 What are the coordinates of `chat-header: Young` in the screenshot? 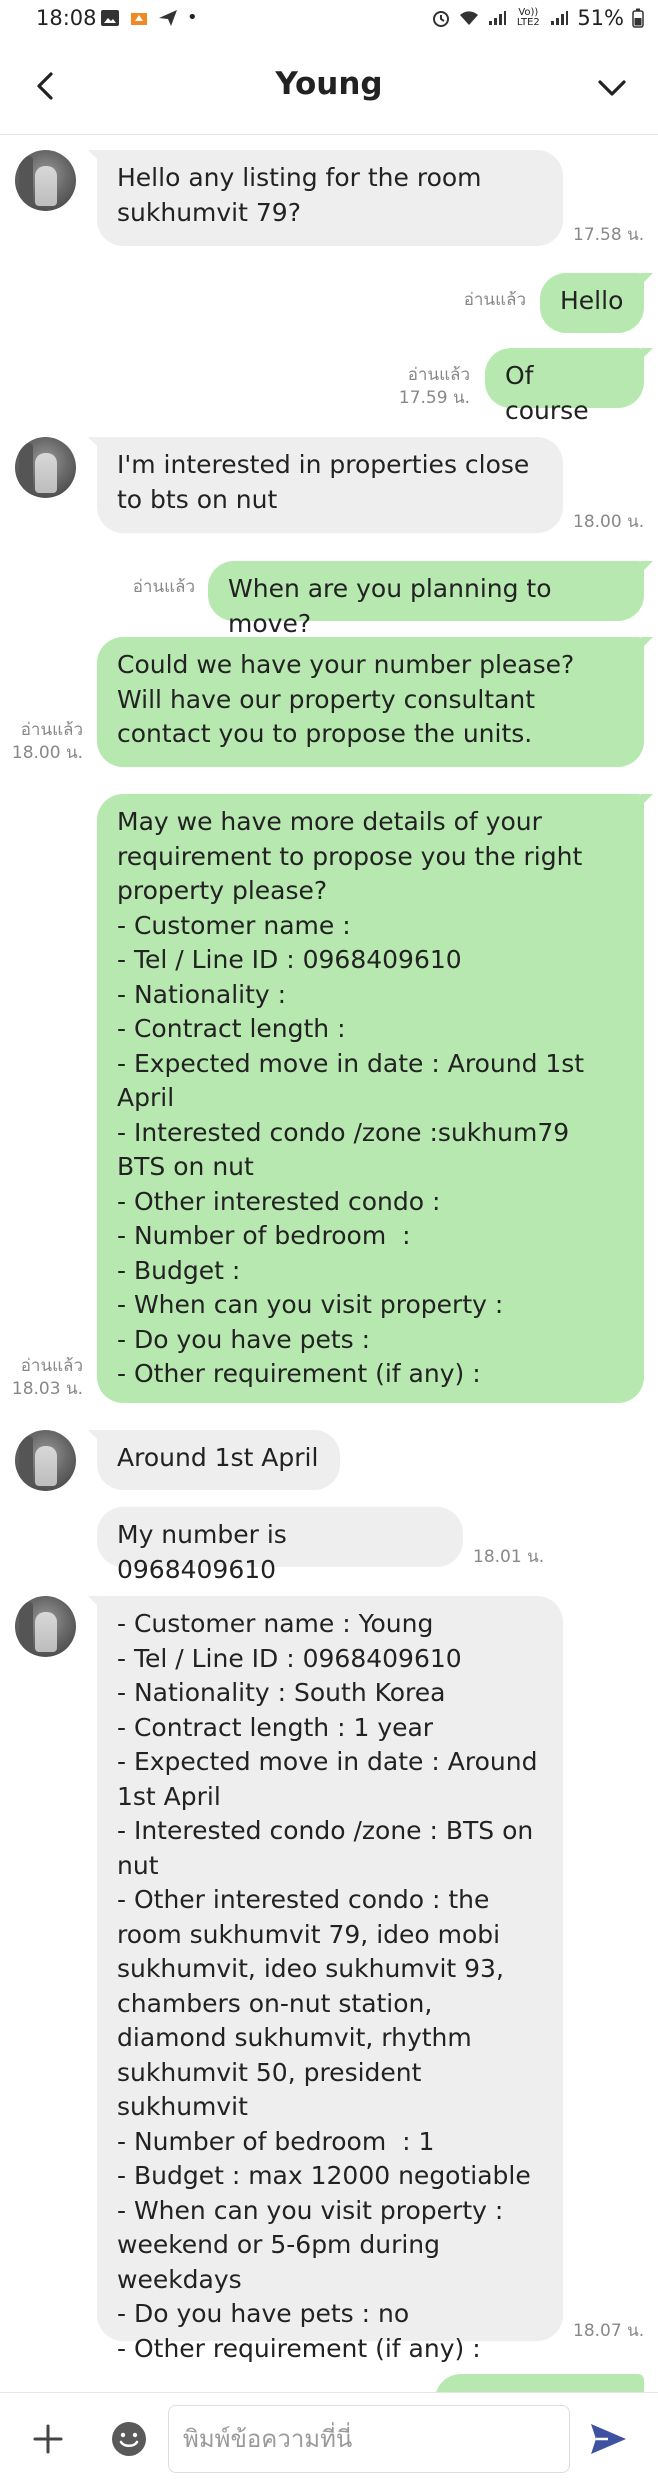 It's located at (329, 89).